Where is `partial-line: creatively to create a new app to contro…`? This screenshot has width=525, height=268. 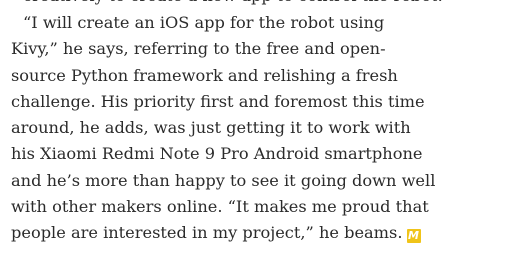
partial-line: creatively to create a new app to contro… is located at coordinates (265, 5).